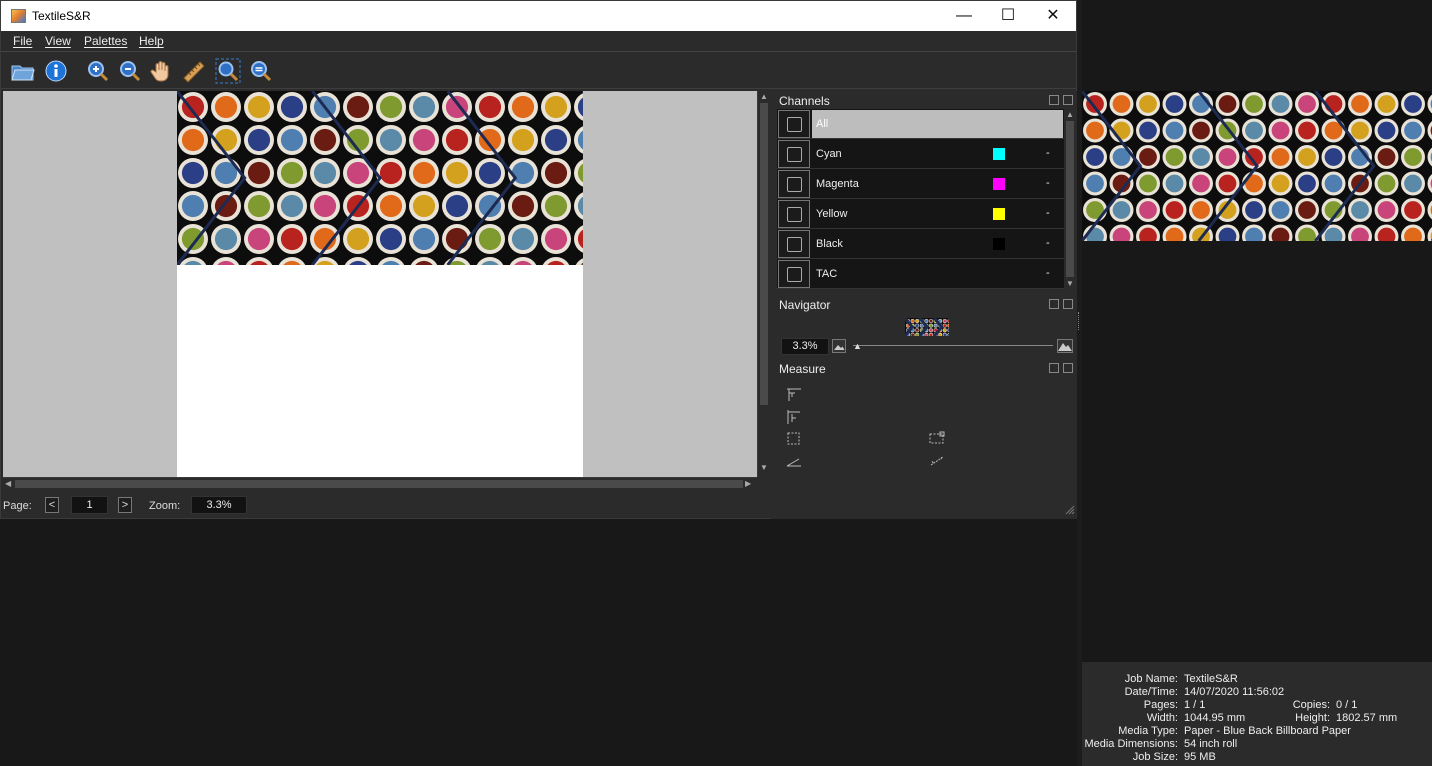 The image size is (1432, 766). What do you see at coordinates (8, 483) in the screenshot?
I see `scroll-left-icon: ◀` at bounding box center [8, 483].